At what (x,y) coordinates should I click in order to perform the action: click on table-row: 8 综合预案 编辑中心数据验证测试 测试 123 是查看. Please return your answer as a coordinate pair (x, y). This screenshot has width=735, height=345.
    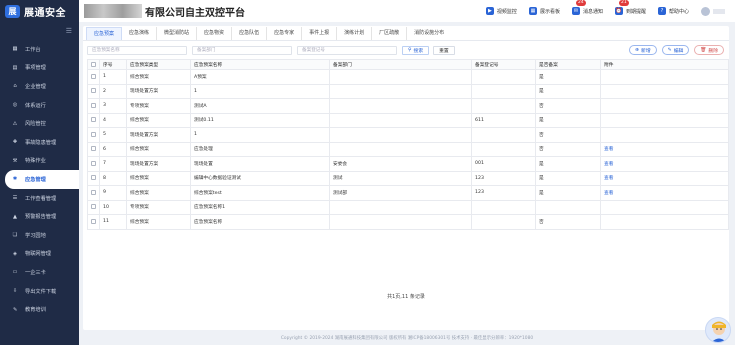
    Looking at the image, I should click on (408, 178).